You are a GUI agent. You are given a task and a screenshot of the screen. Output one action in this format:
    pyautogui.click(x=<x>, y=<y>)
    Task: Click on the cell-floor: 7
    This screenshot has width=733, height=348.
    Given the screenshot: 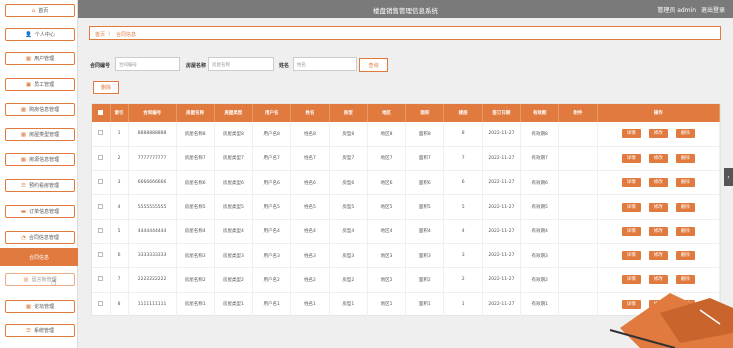 What is the action you would take?
    pyautogui.click(x=463, y=158)
    